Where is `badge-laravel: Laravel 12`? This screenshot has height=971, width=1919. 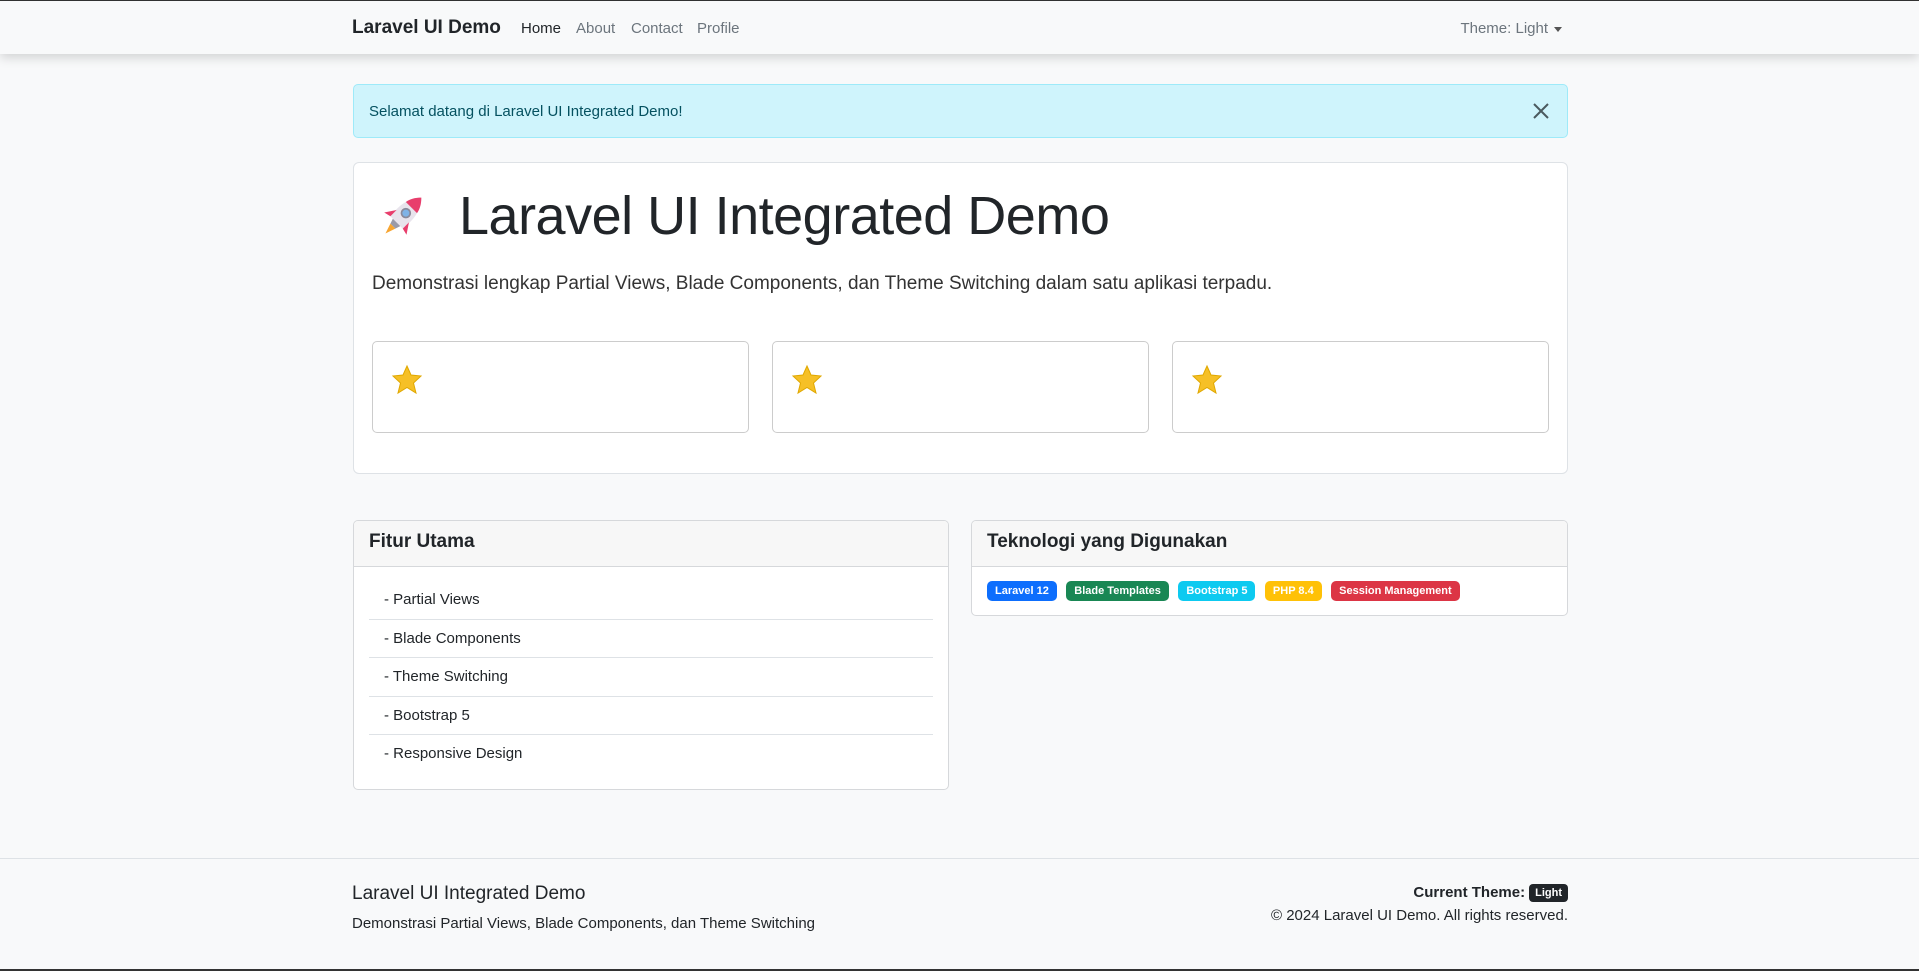
badge-laravel: Laravel 12 is located at coordinates (1022, 591).